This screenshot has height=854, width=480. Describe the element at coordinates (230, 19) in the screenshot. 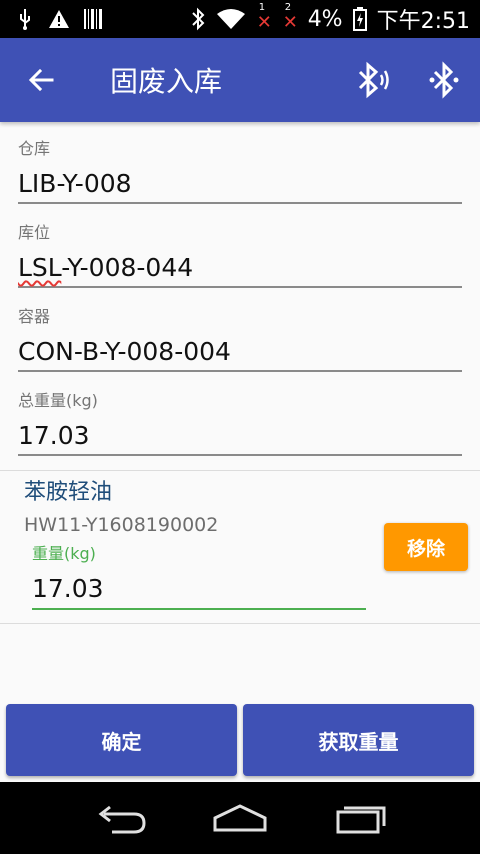

I see `wifi-icon` at that location.